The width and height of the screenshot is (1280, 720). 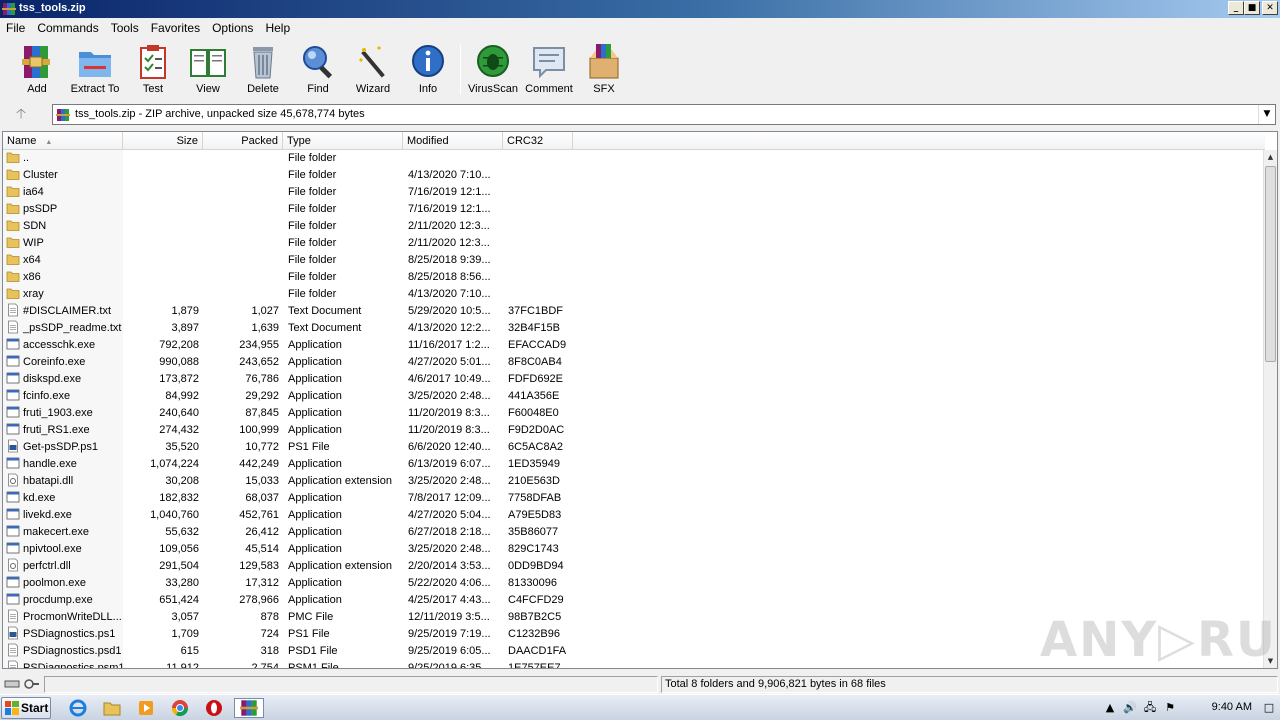 I want to click on taskbar-ie, so click(x=79, y=708).